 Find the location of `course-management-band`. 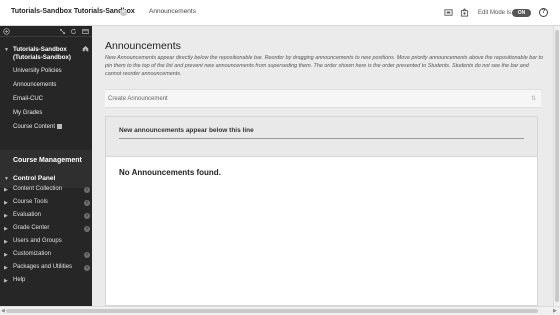

course-management-band is located at coordinates (46, 169).